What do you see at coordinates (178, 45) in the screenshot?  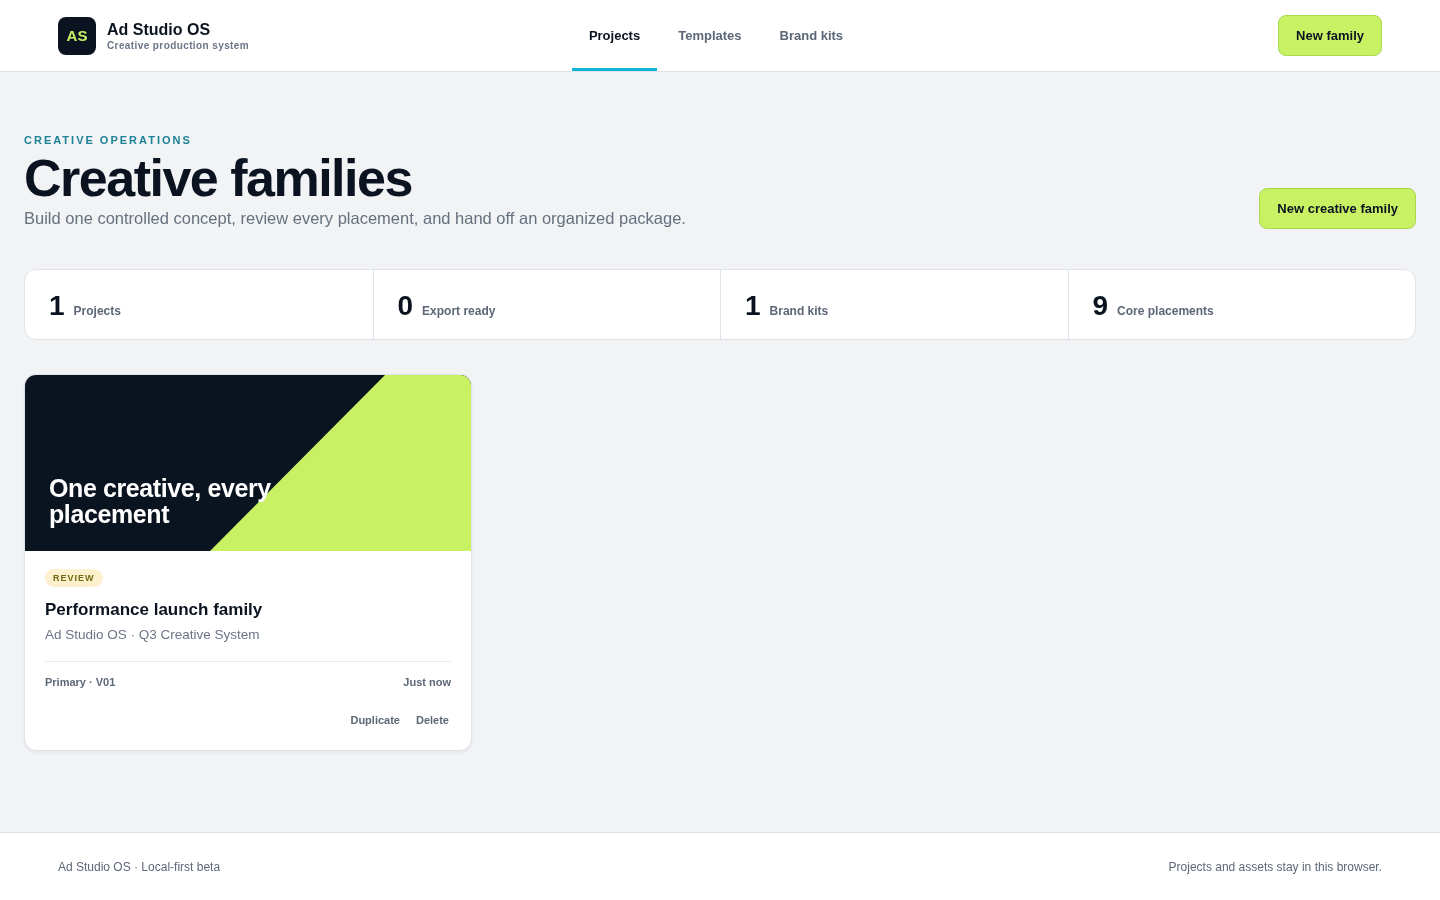 I see `app-tagline: Creative production system` at bounding box center [178, 45].